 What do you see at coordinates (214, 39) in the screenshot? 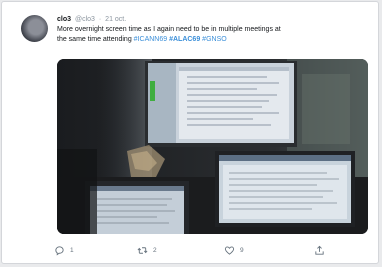
I see `hashtag-gnso: #GNSO` at bounding box center [214, 39].